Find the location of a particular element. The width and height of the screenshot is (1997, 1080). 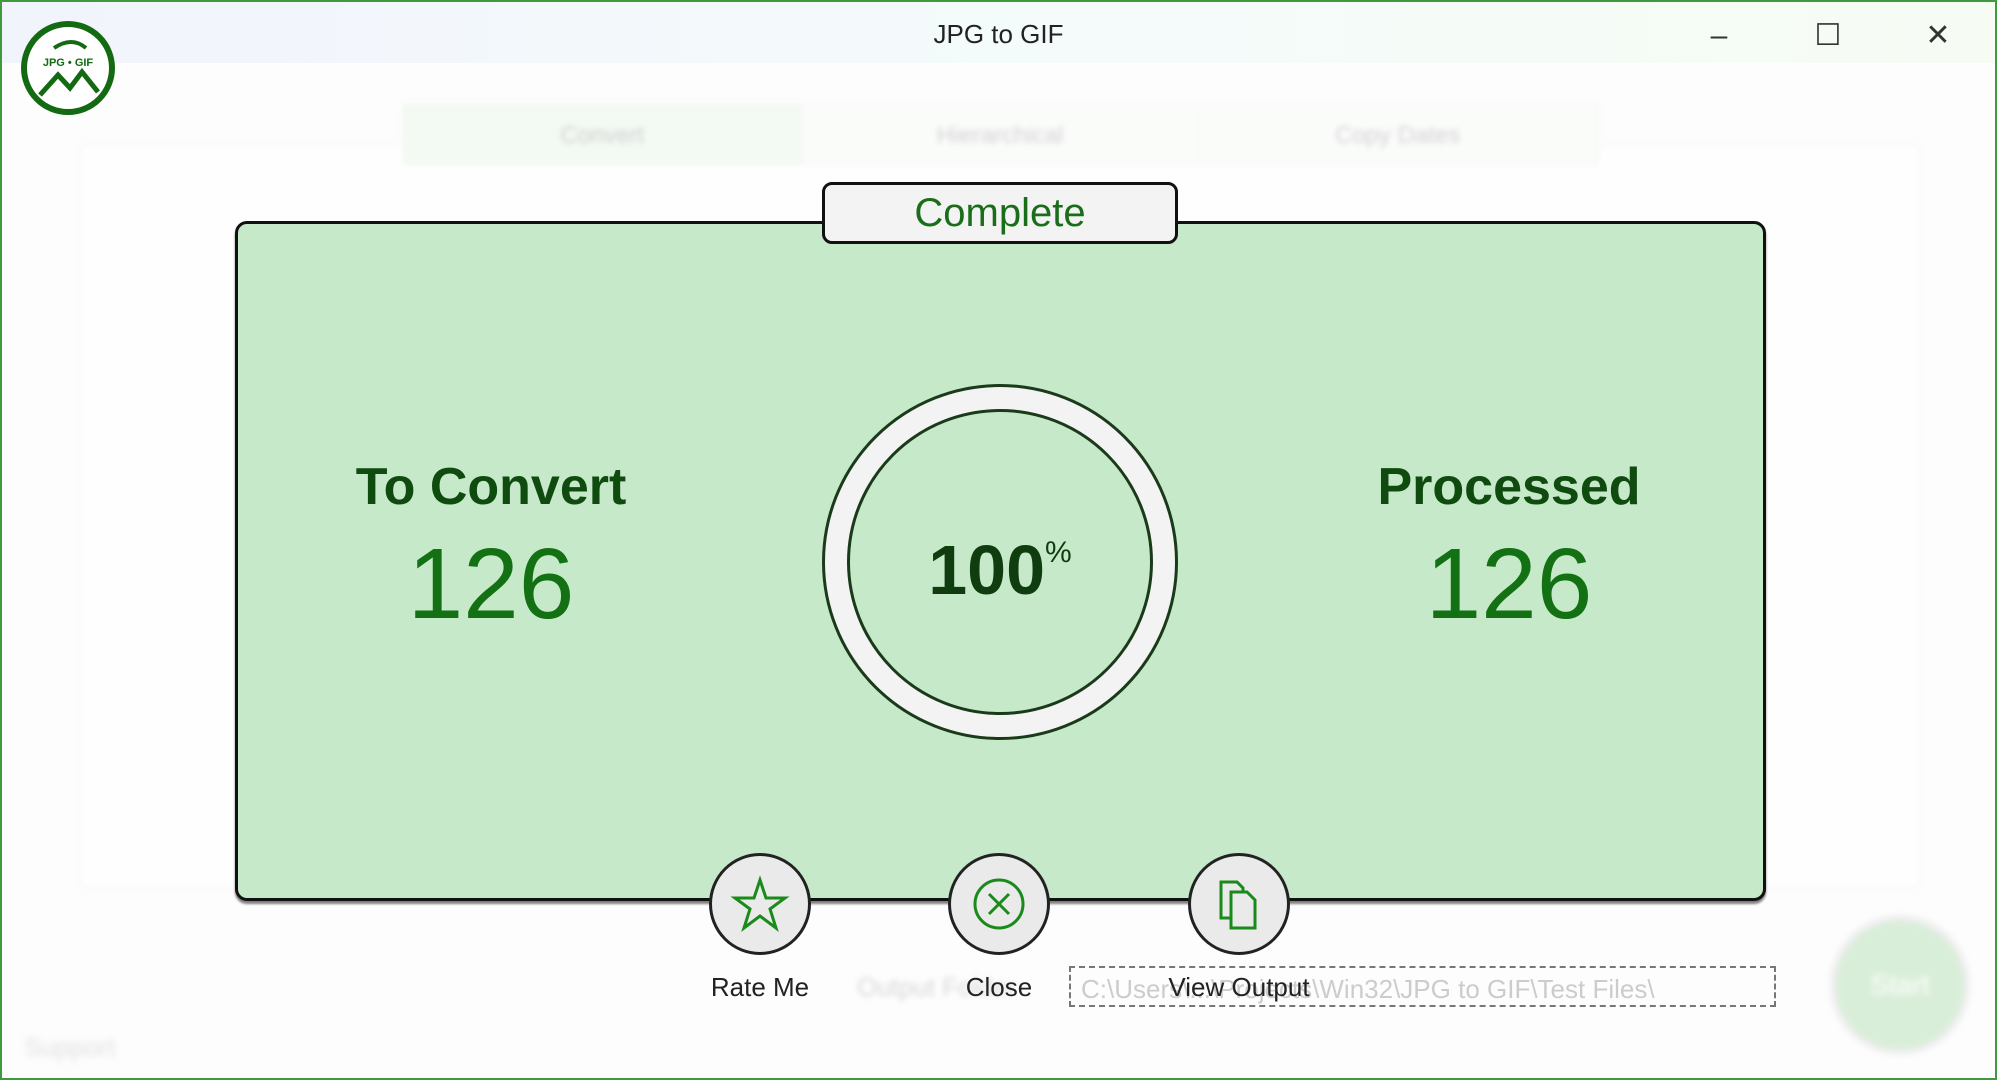

copy-files-icon is located at coordinates (1238, 905).